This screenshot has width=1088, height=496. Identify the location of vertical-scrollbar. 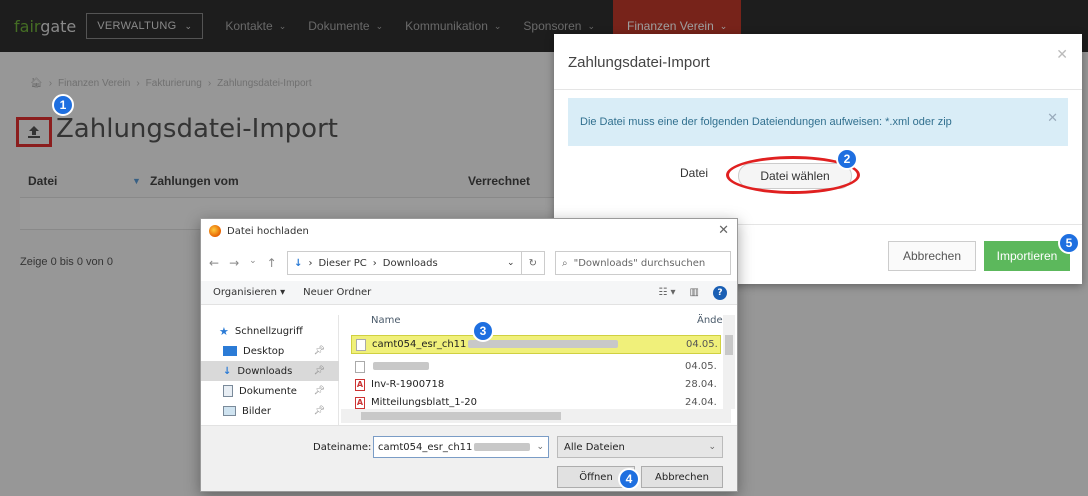
(729, 362).